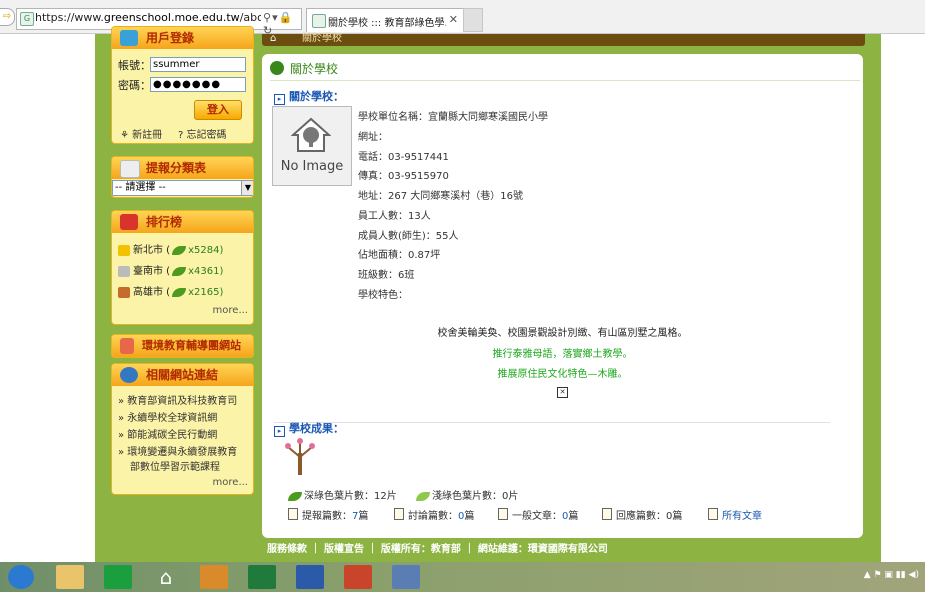 Image resolution: width=925 pixels, height=592 pixels. Describe the element at coordinates (177, 399) in the screenshot. I see `related-link: » 教育部資訊及科技教育司` at that location.